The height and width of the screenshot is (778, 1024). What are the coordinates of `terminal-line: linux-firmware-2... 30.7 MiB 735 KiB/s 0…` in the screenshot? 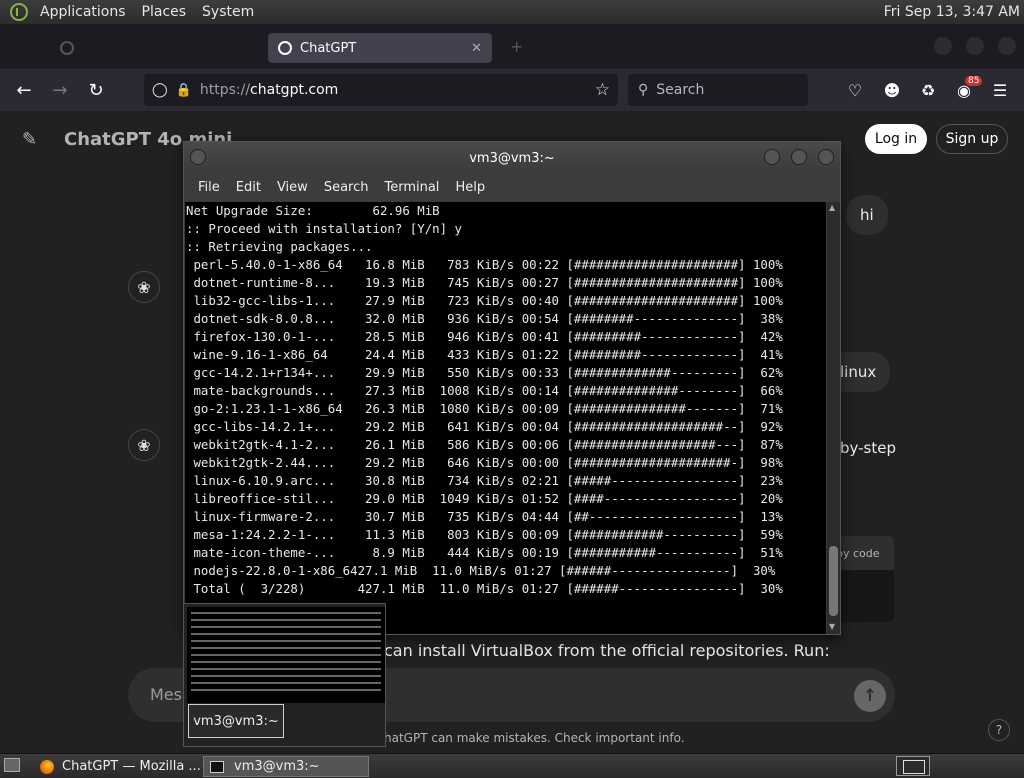 It's located at (484, 516).